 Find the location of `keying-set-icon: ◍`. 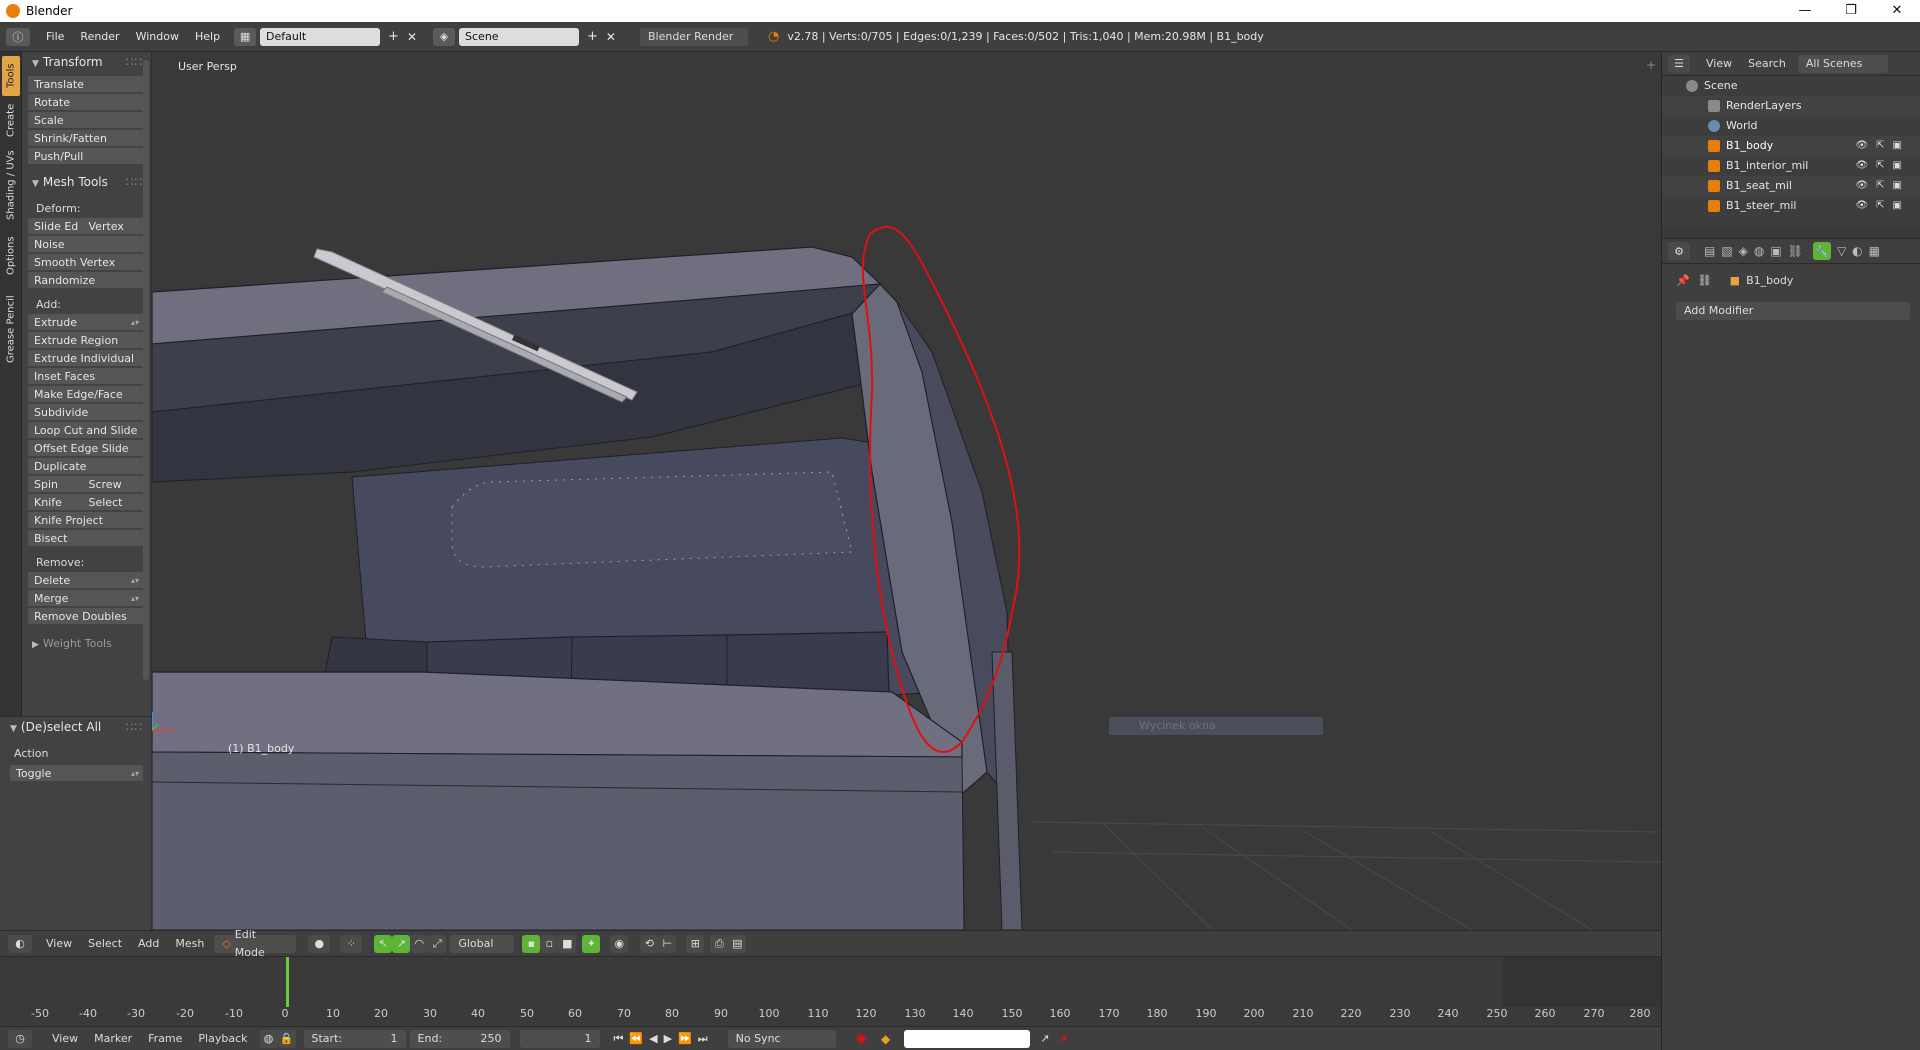

keying-set-icon: ◍ is located at coordinates (268, 1038).